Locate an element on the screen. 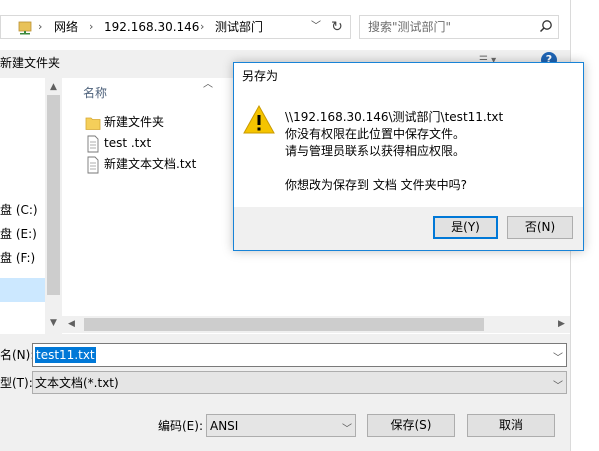 Image resolution: width=599 pixels, height=451 pixels. network-folder-icon is located at coordinates (25, 28).